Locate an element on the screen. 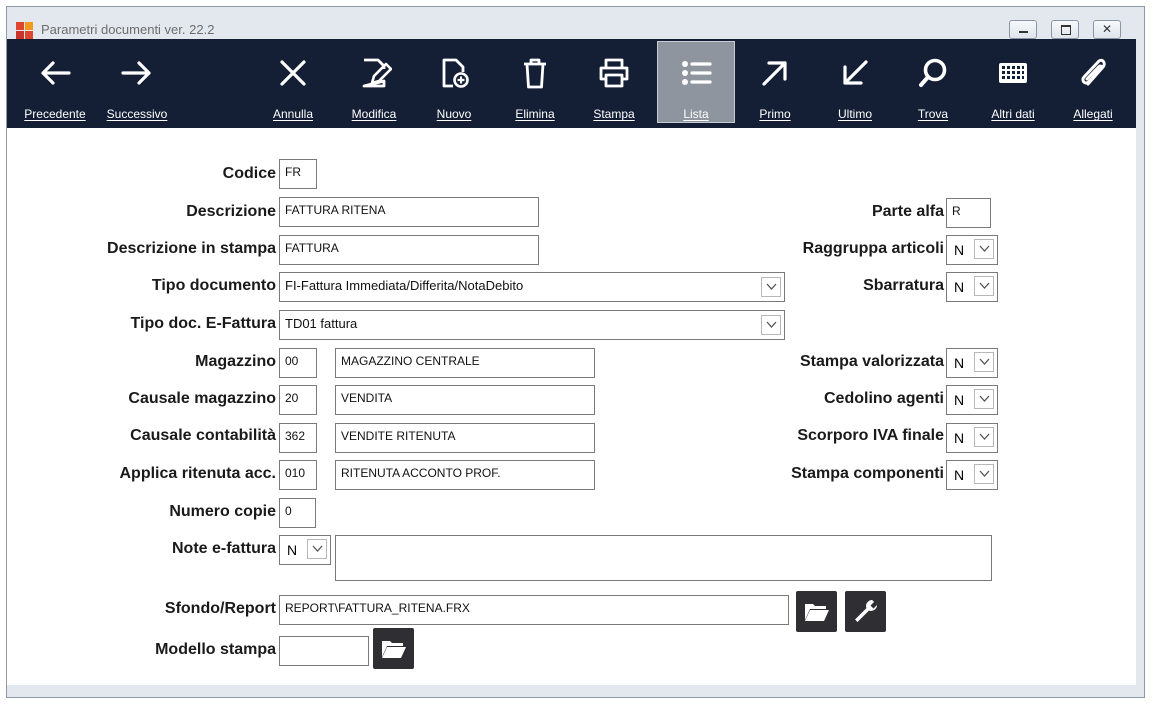 The height and width of the screenshot is (706, 1155). sbarratura-select: N is located at coordinates (972, 287).